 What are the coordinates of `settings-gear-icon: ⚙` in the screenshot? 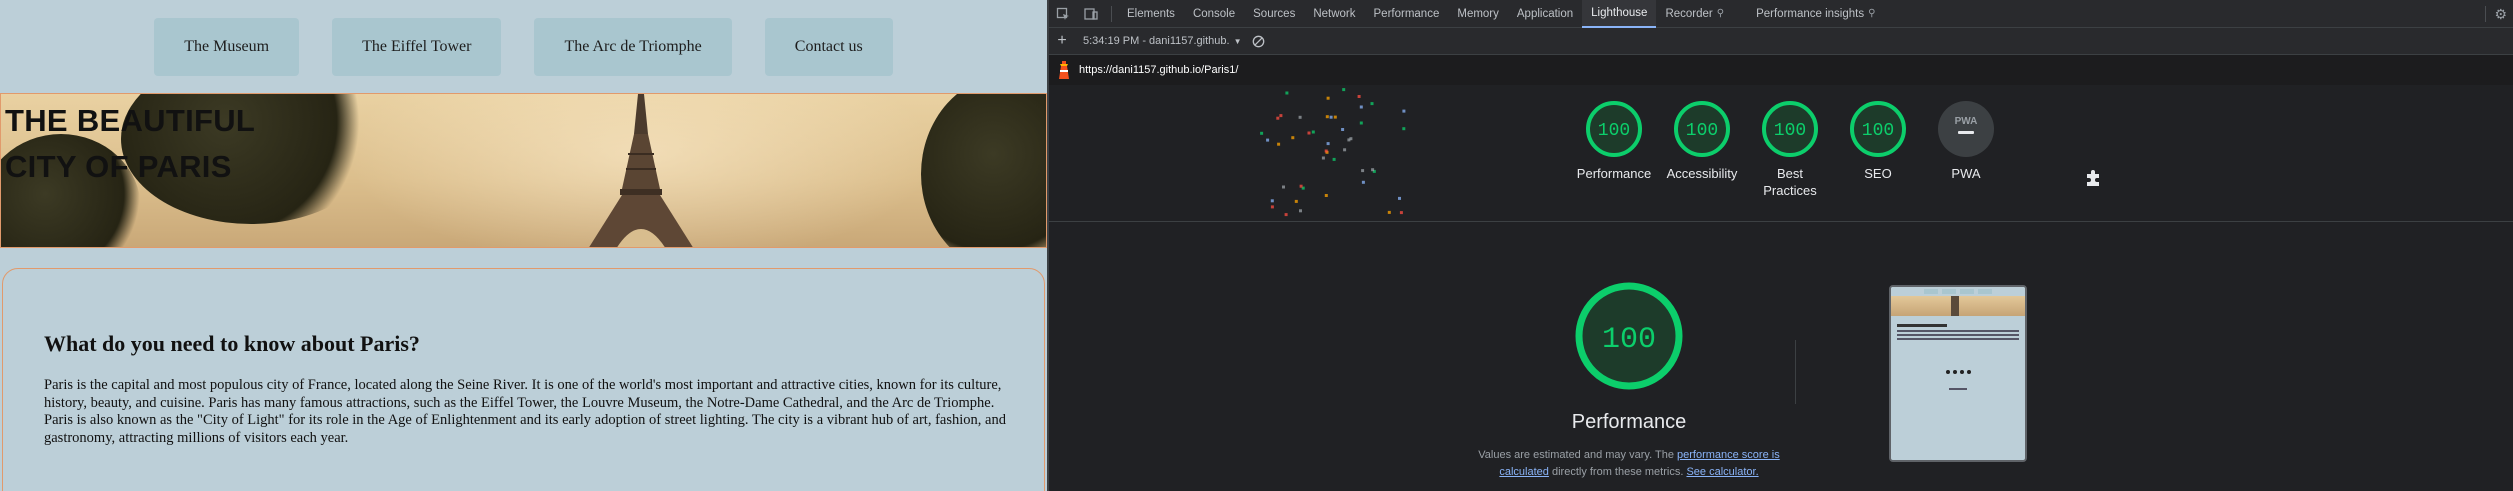 It's located at (2493, 14).